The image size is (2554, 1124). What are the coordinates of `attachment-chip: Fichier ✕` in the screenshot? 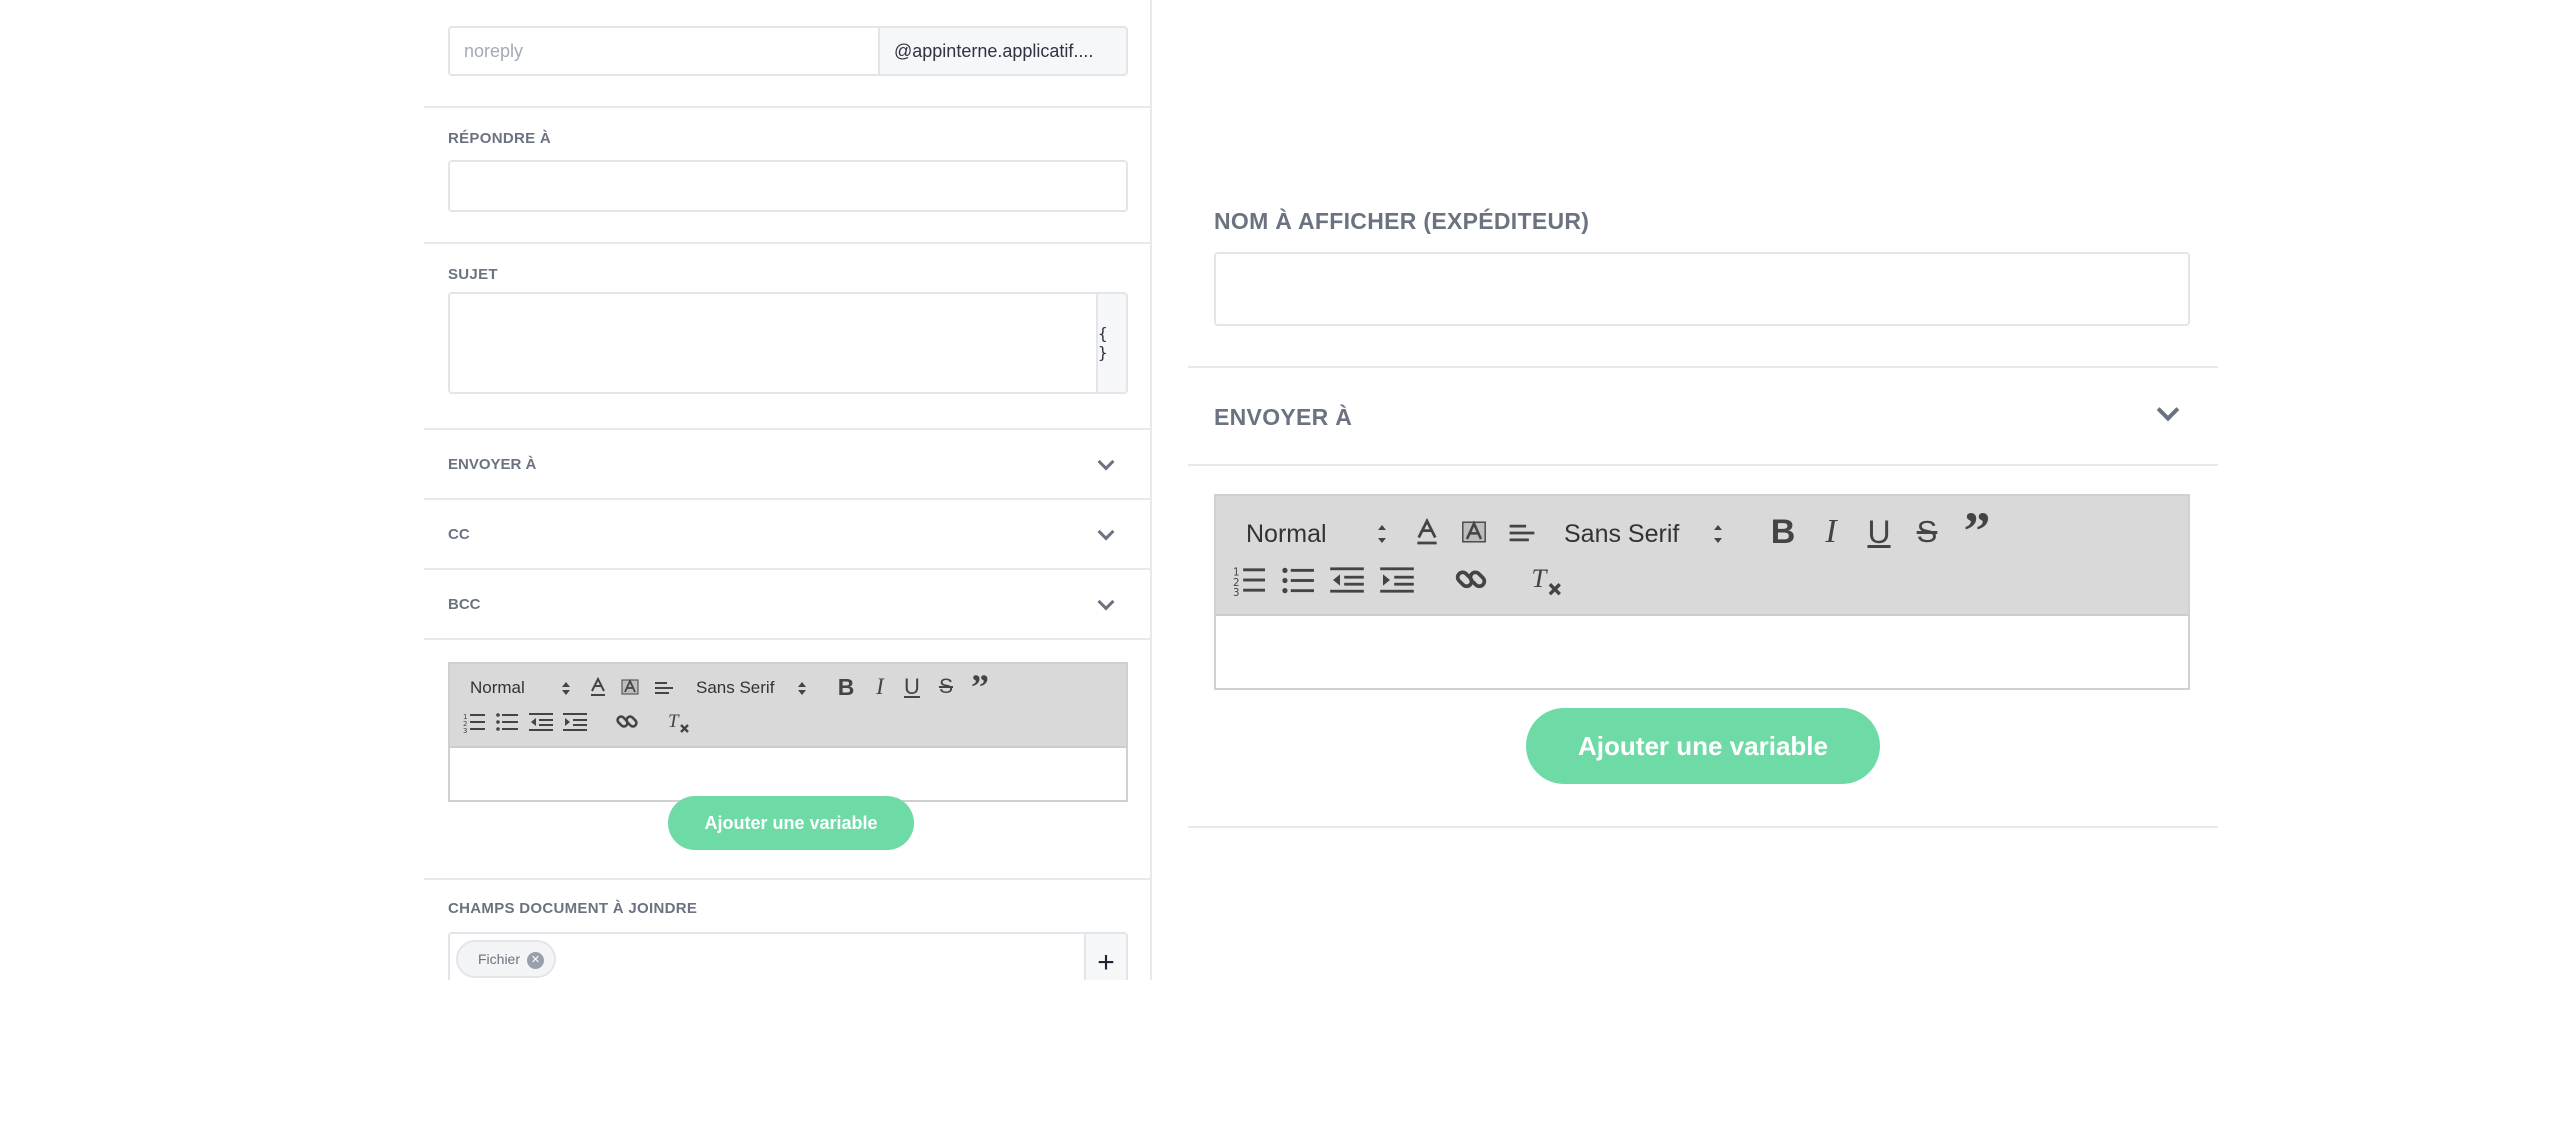 It's located at (506, 959).